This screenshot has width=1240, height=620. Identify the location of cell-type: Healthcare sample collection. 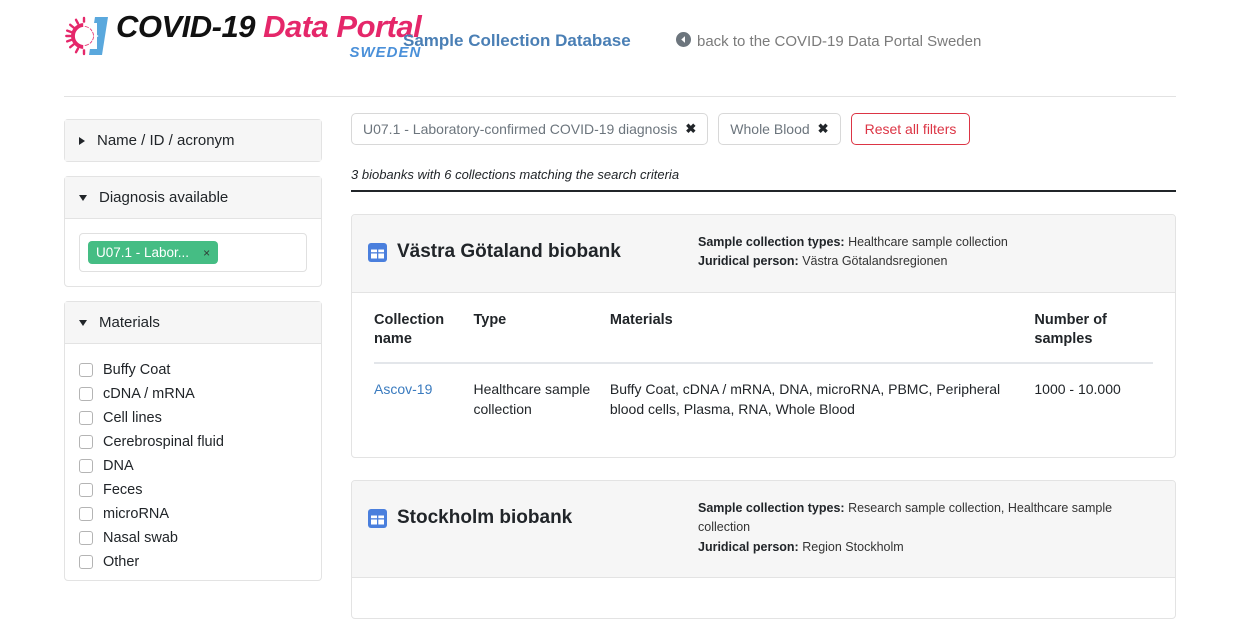
(532, 399).